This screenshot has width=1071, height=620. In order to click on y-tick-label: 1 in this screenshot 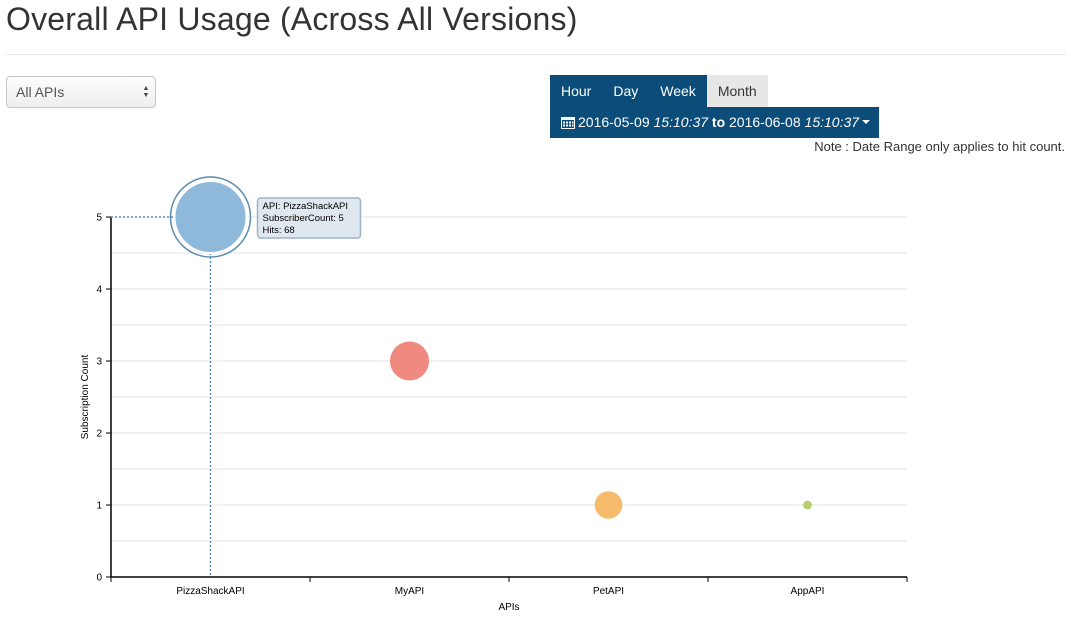, I will do `click(99, 506)`.